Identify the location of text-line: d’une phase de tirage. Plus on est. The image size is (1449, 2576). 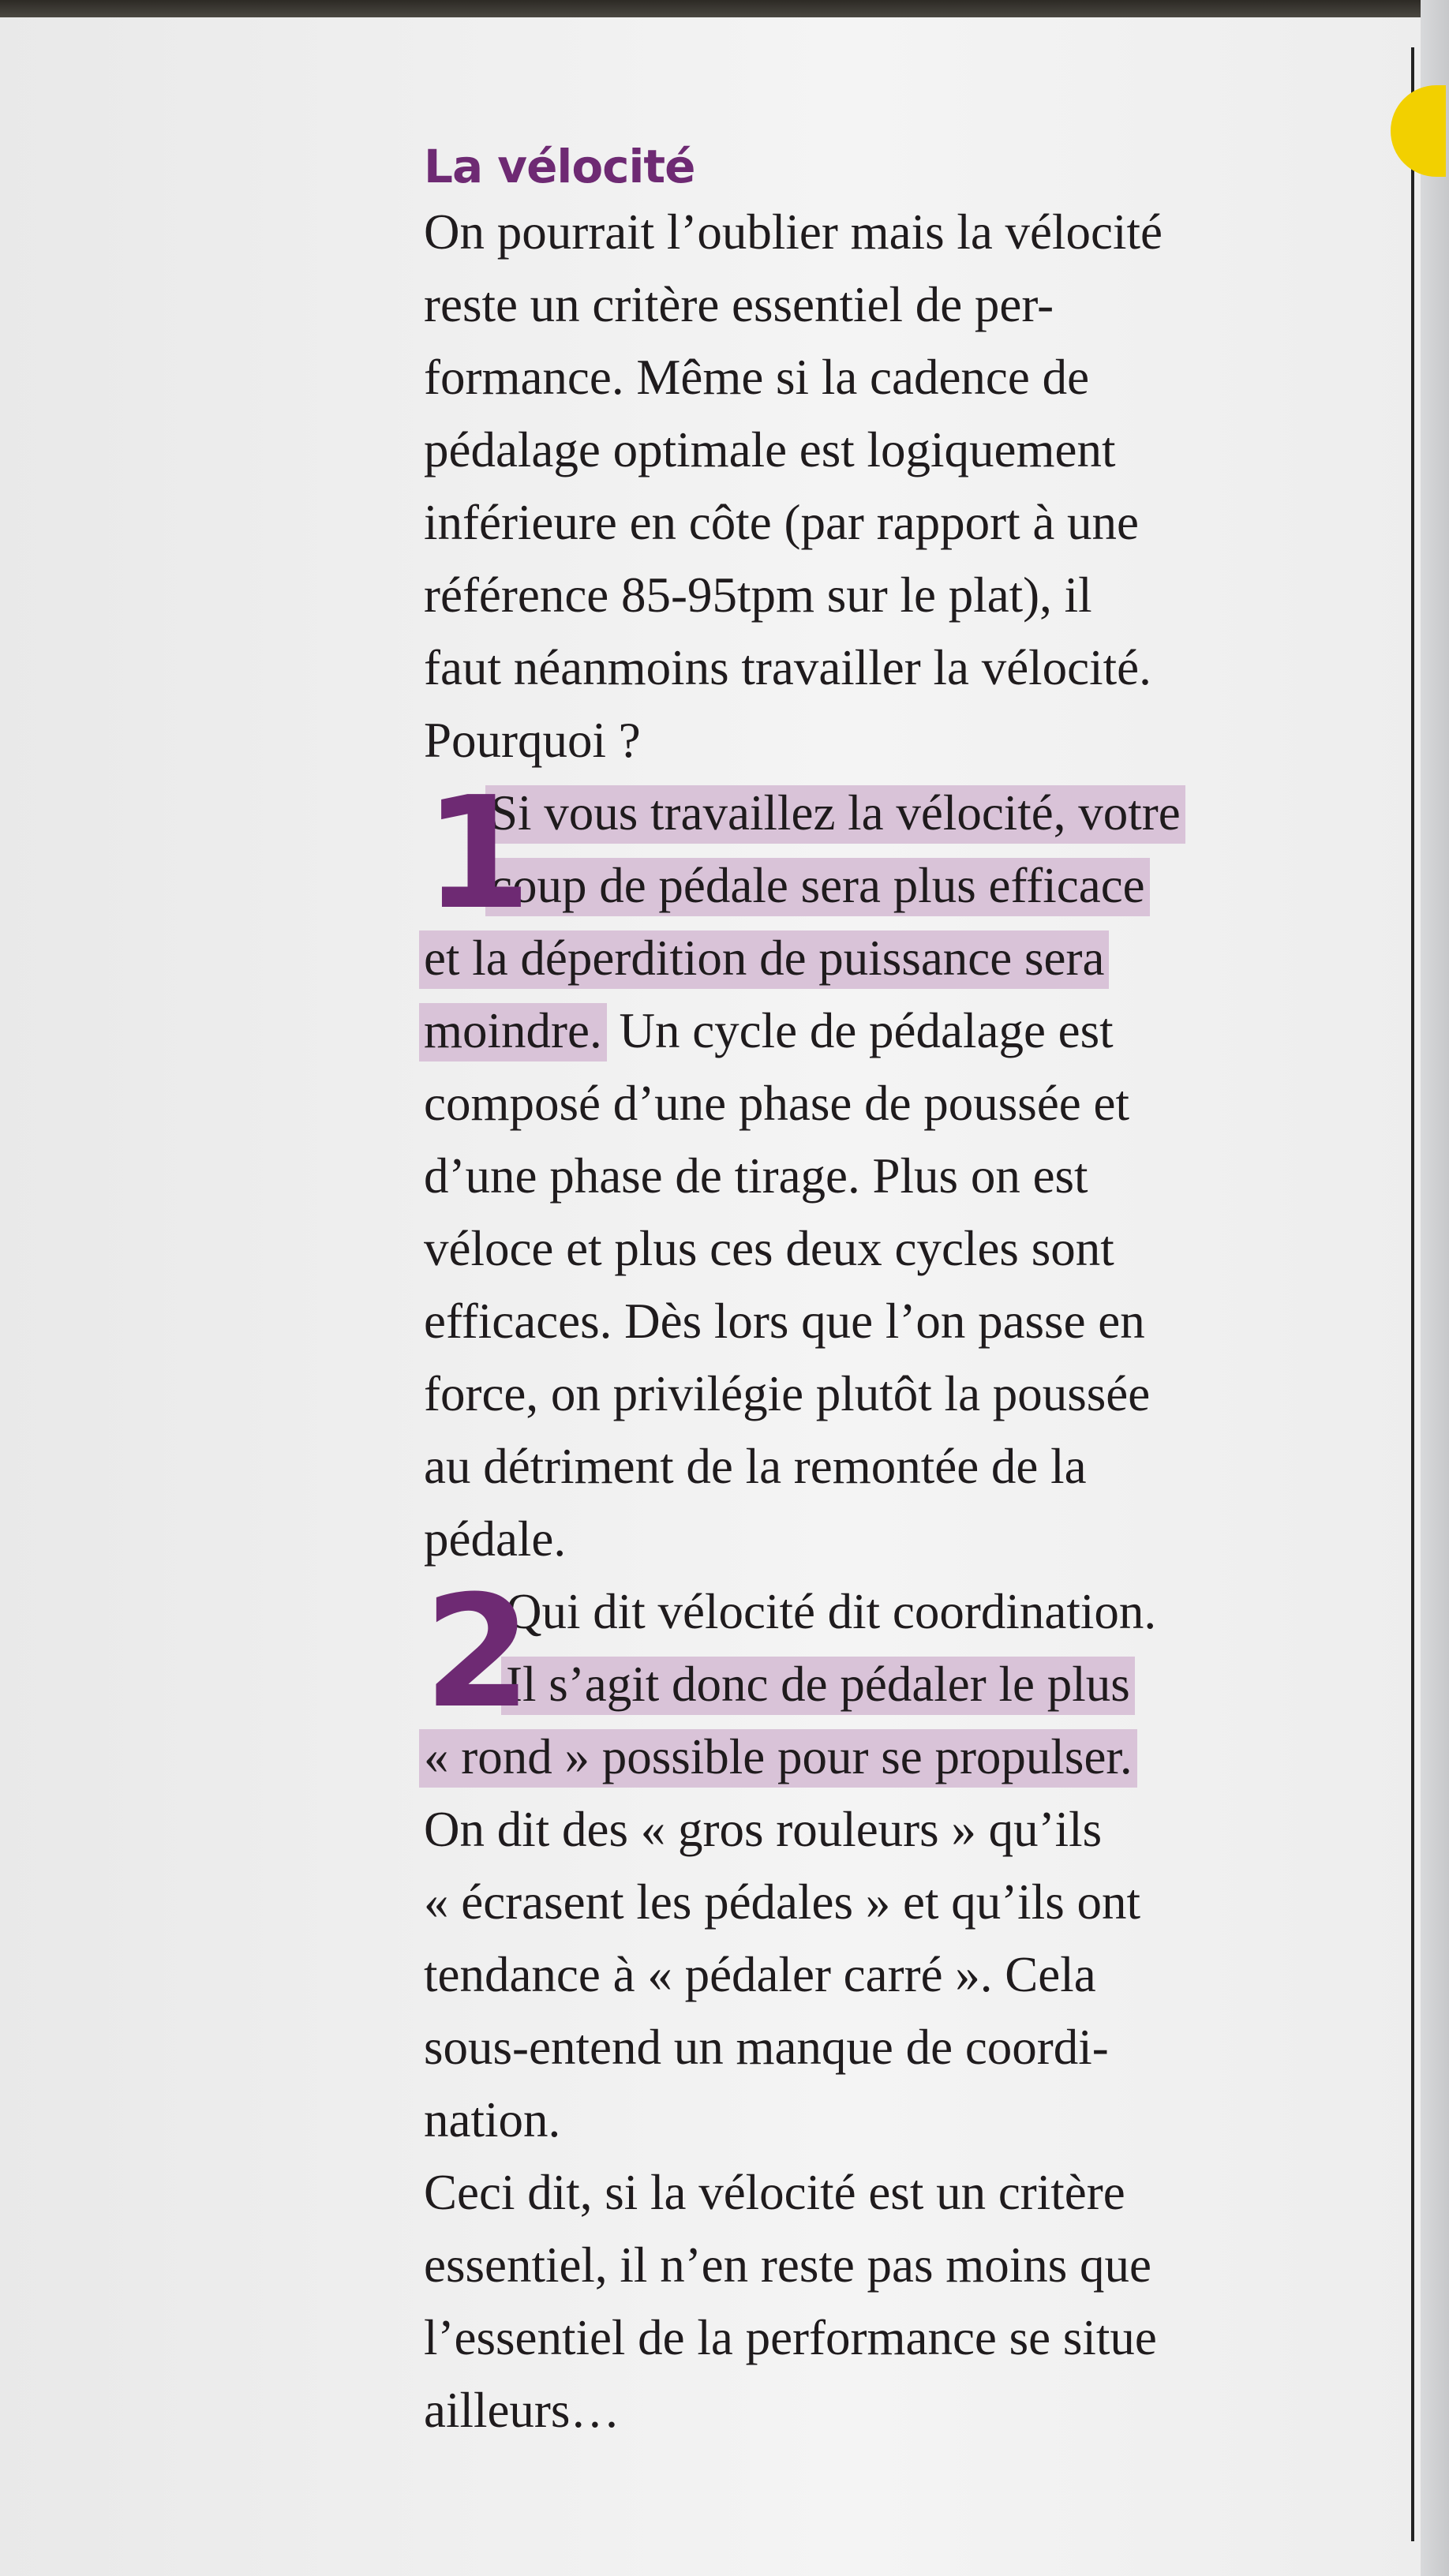
(756, 1176).